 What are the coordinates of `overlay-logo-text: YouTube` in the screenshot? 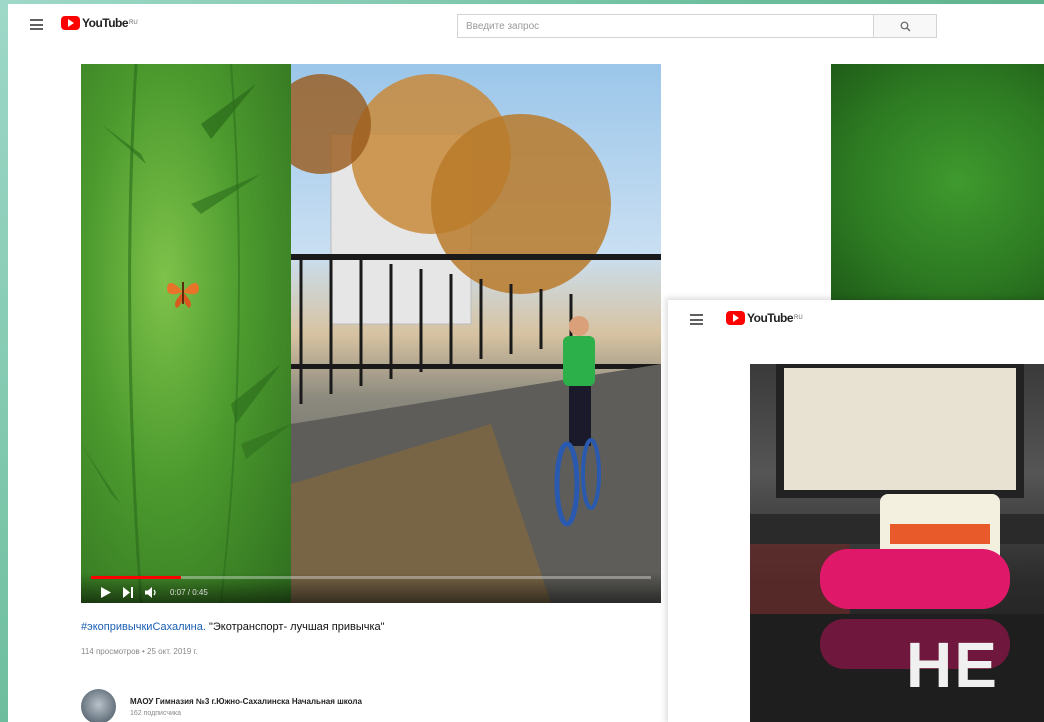 It's located at (770, 318).